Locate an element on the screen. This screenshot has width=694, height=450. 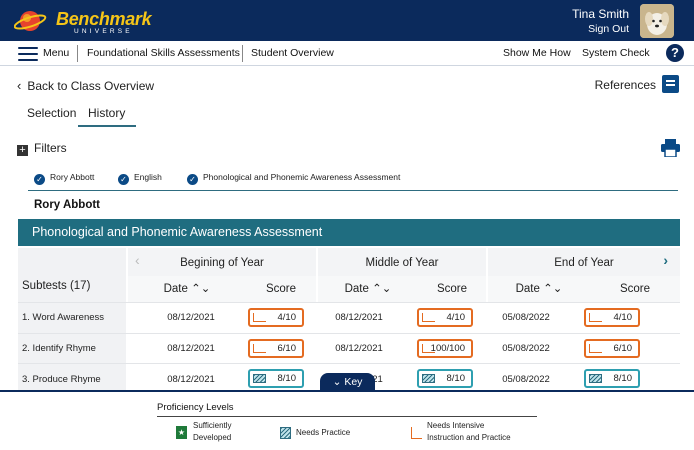
filter-chip-student: ✓ Rory Abbott is located at coordinates (64, 178).